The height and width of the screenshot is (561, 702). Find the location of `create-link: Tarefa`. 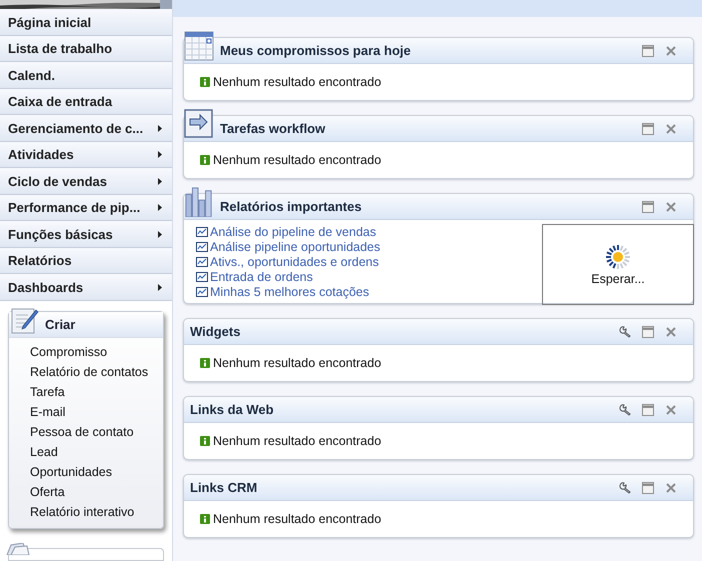

create-link: Tarefa is located at coordinates (96, 392).